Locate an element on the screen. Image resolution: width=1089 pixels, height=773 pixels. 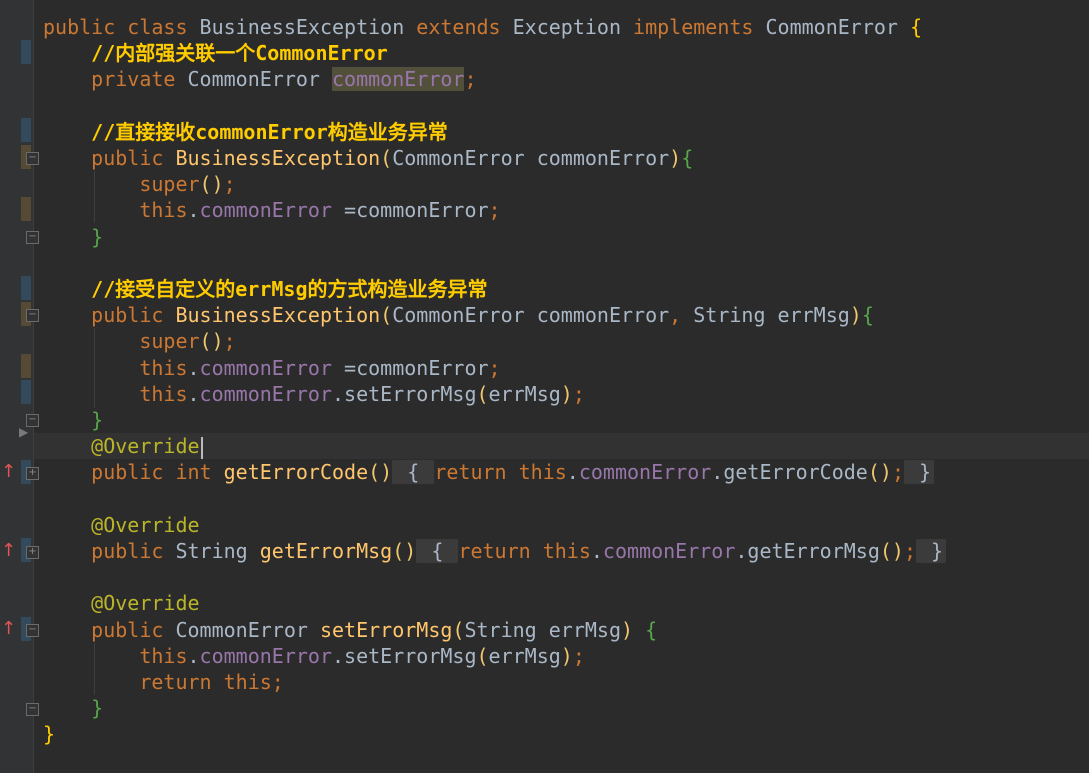
code-line: //内部强关联一个CommonError is located at coordinates (561, 53).